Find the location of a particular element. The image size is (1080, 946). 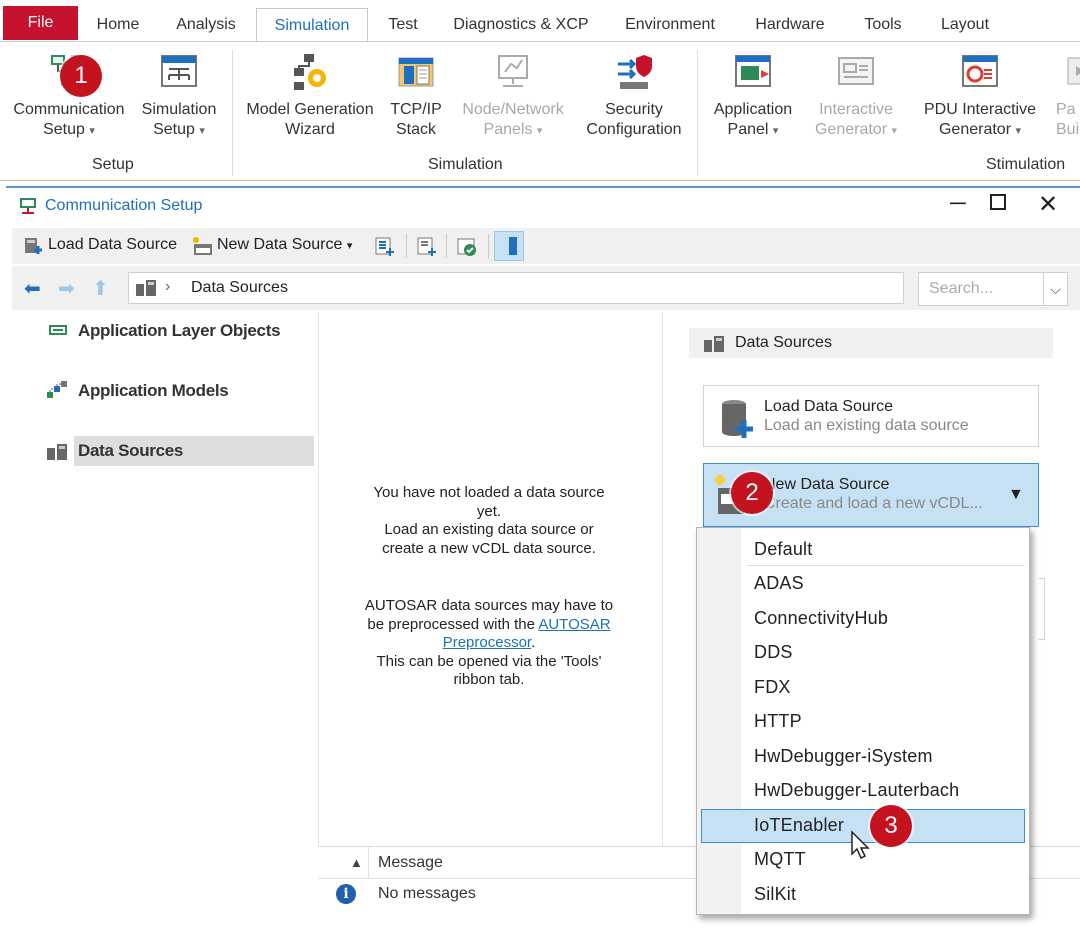

tab-simulation: Simulation is located at coordinates (312, 25).